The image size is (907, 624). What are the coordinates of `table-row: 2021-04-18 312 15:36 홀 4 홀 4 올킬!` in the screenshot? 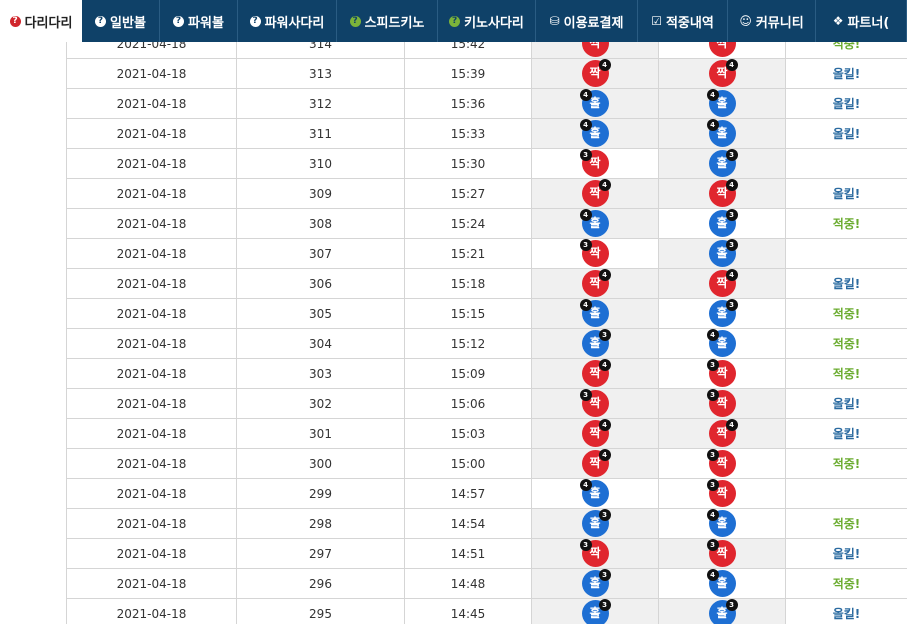 It's located at (486, 103).